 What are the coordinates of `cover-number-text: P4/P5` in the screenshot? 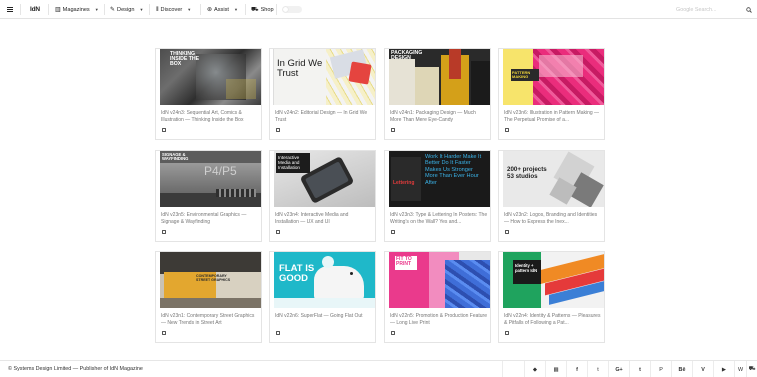 It's located at (220, 171).